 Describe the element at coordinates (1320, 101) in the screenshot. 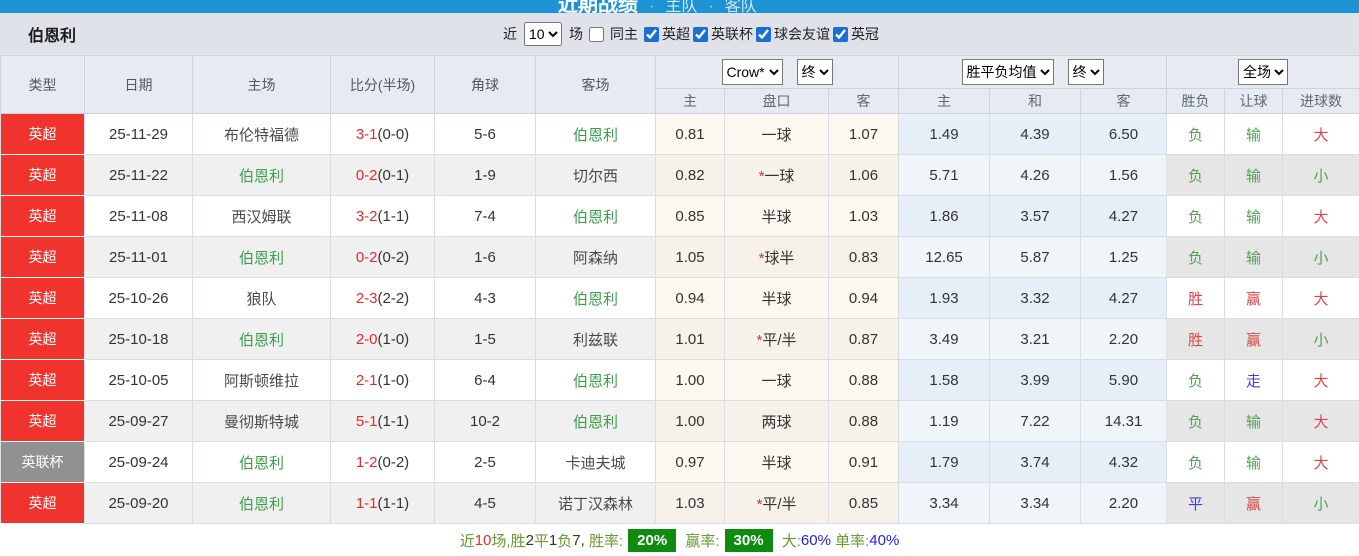

I see `subcol-goals: 进球数` at that location.